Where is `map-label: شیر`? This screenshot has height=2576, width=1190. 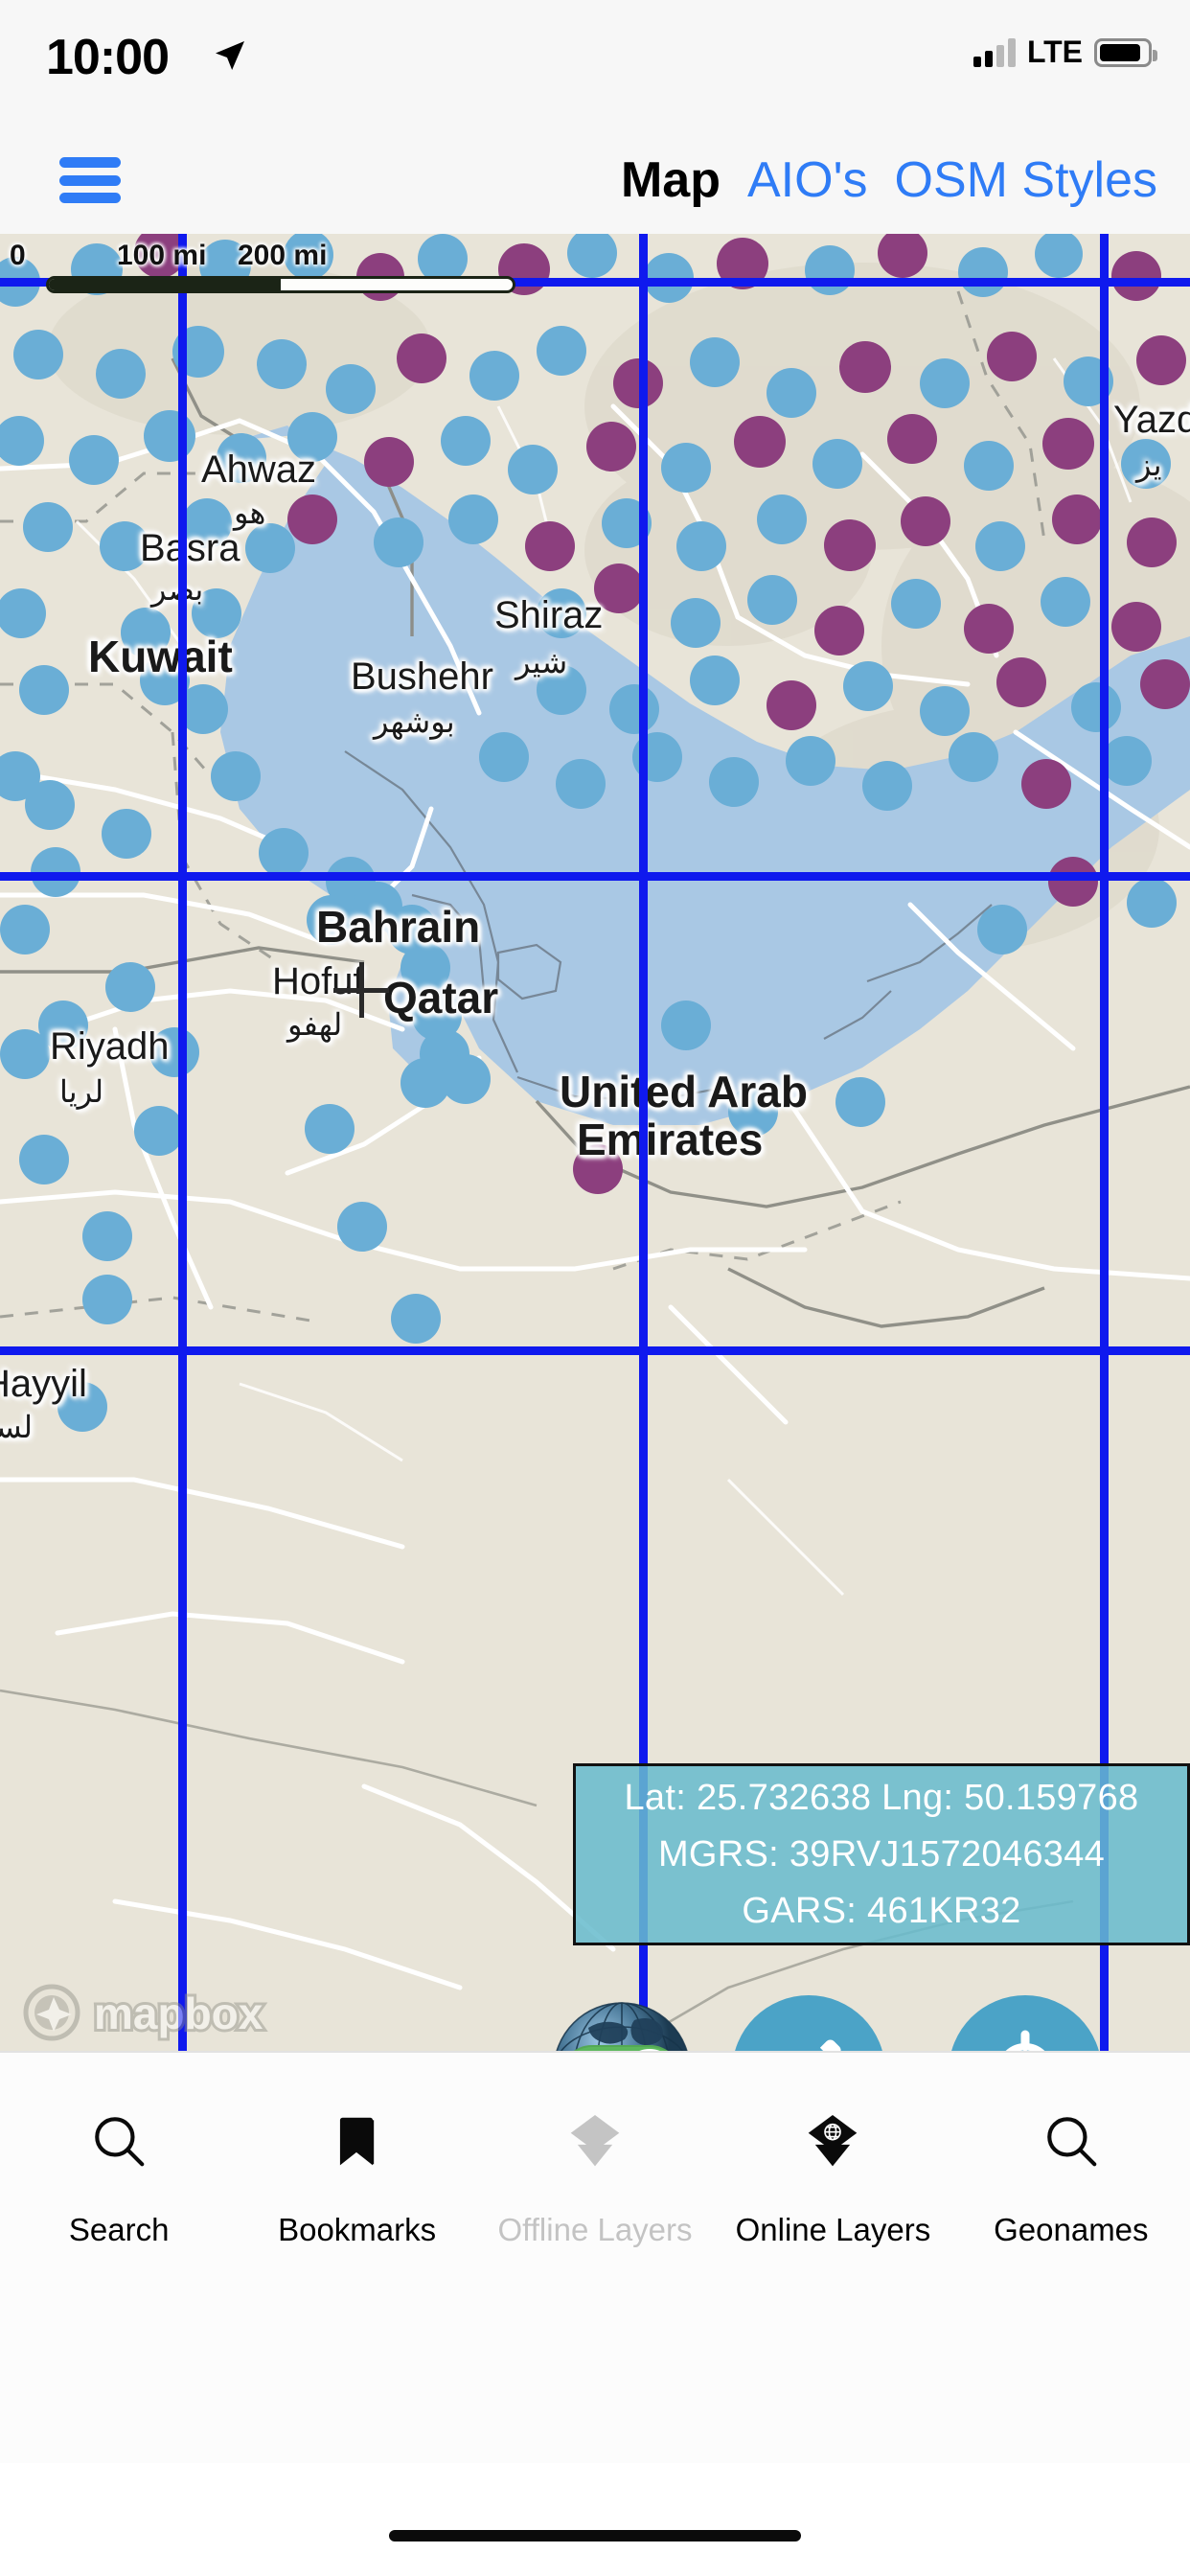 map-label: شیر is located at coordinates (542, 662).